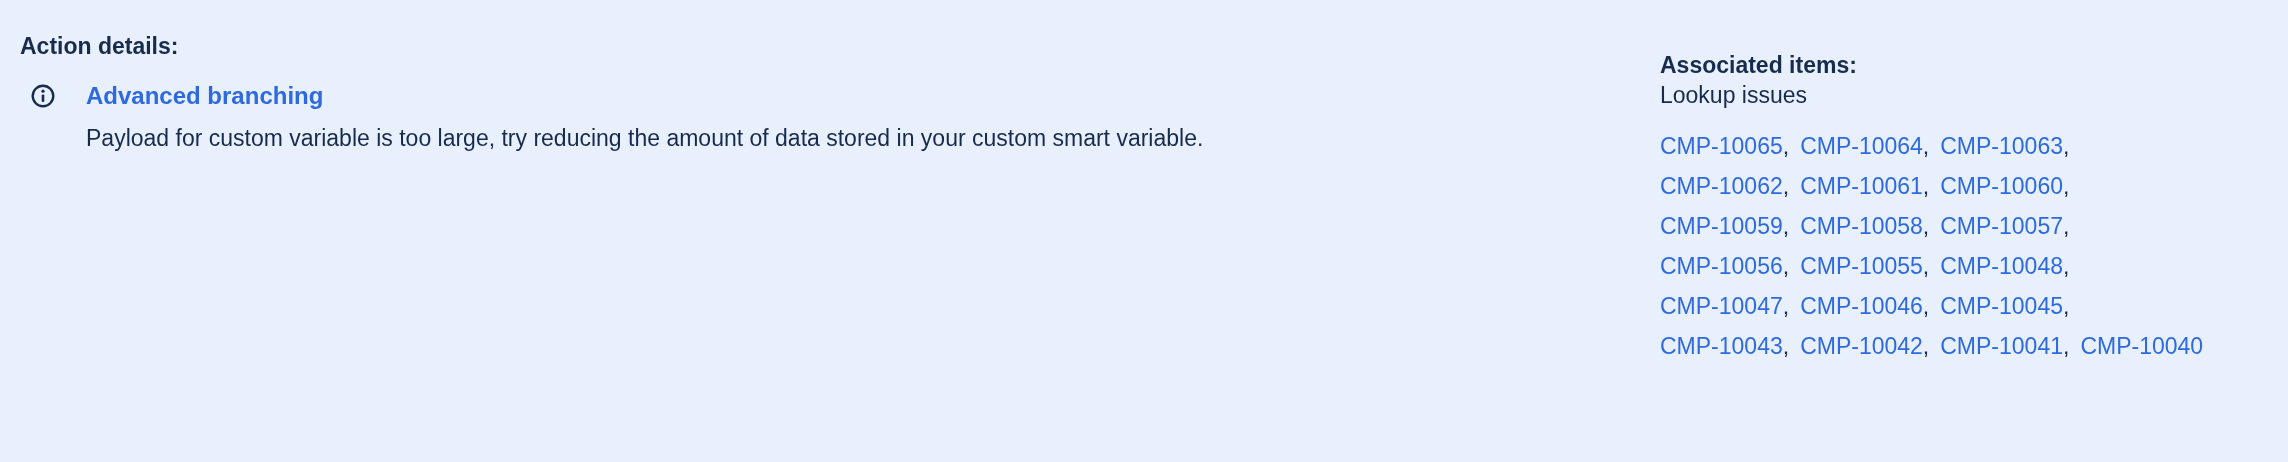  What do you see at coordinates (1861, 266) in the screenshot?
I see `issue-link: CMP-10055` at bounding box center [1861, 266].